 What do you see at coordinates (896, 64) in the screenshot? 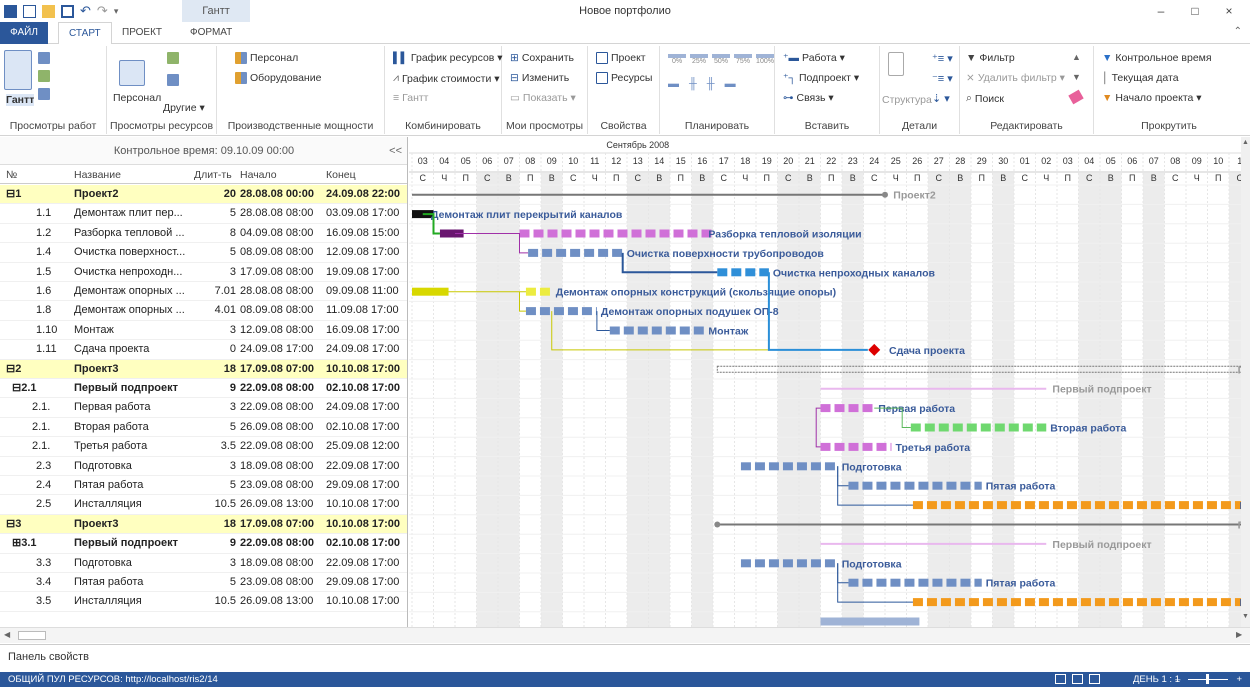
I see `structure-icon` at bounding box center [896, 64].